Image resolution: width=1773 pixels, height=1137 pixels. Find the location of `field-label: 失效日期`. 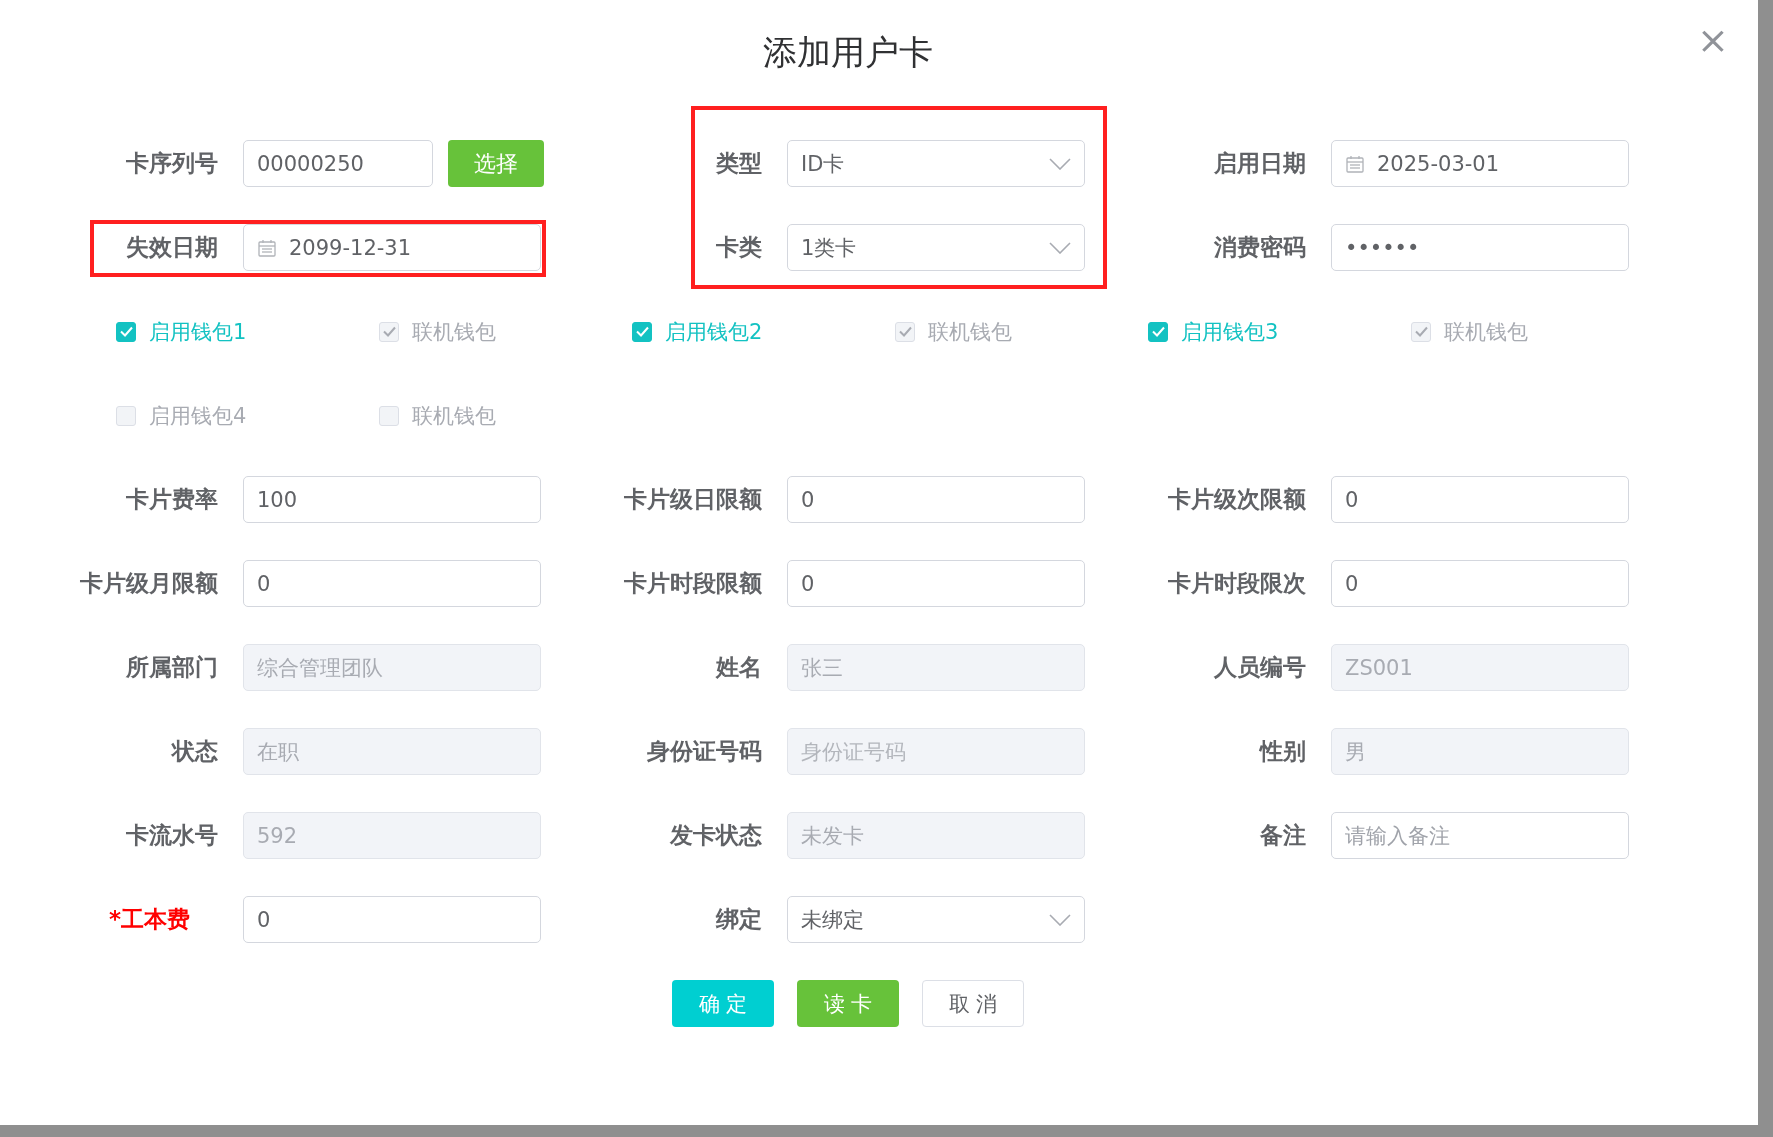

field-label: 失效日期 is located at coordinates (171, 247).